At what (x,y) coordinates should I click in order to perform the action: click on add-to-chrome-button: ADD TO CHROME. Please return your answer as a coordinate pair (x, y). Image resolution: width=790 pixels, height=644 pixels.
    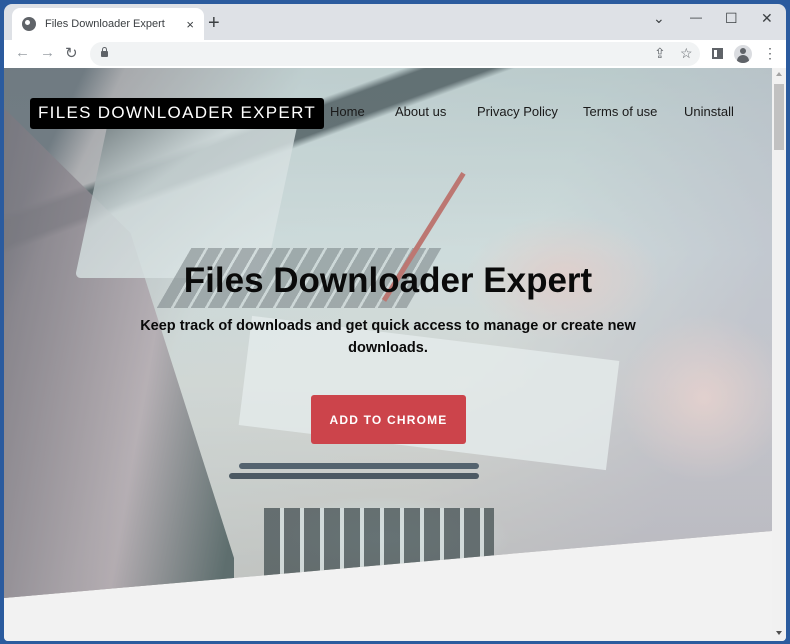
    Looking at the image, I should click on (388, 419).